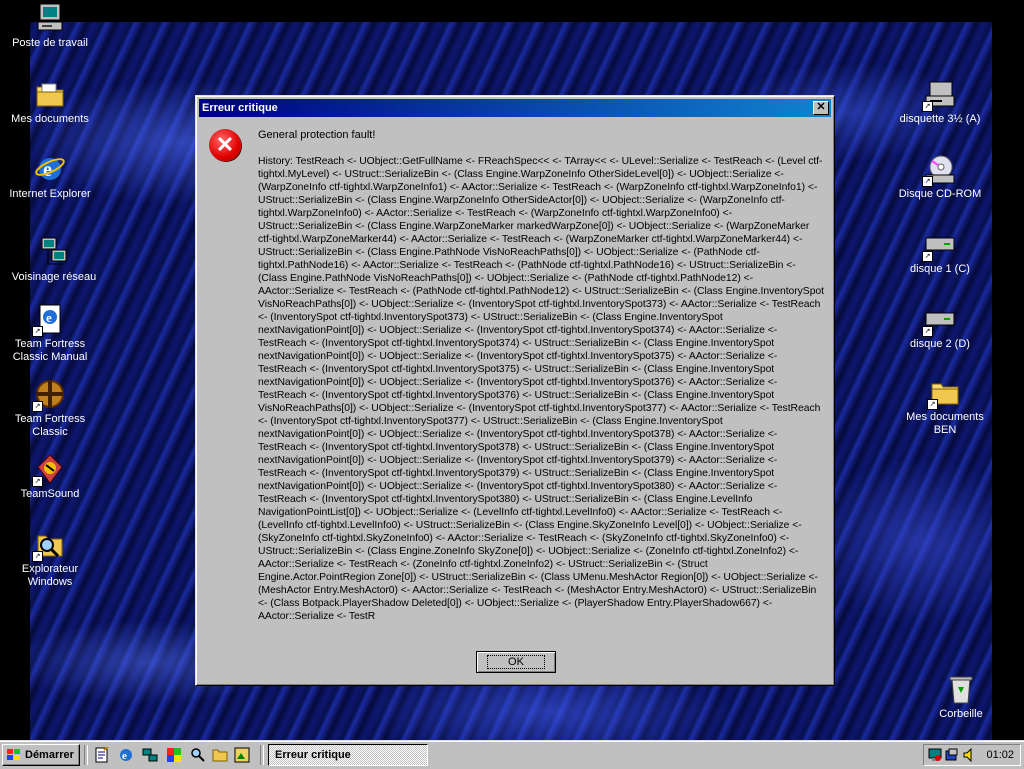 This screenshot has width=1024, height=769. I want to click on desktop-icon-ben-documents: ↗ Mes documents BEN, so click(945, 406).